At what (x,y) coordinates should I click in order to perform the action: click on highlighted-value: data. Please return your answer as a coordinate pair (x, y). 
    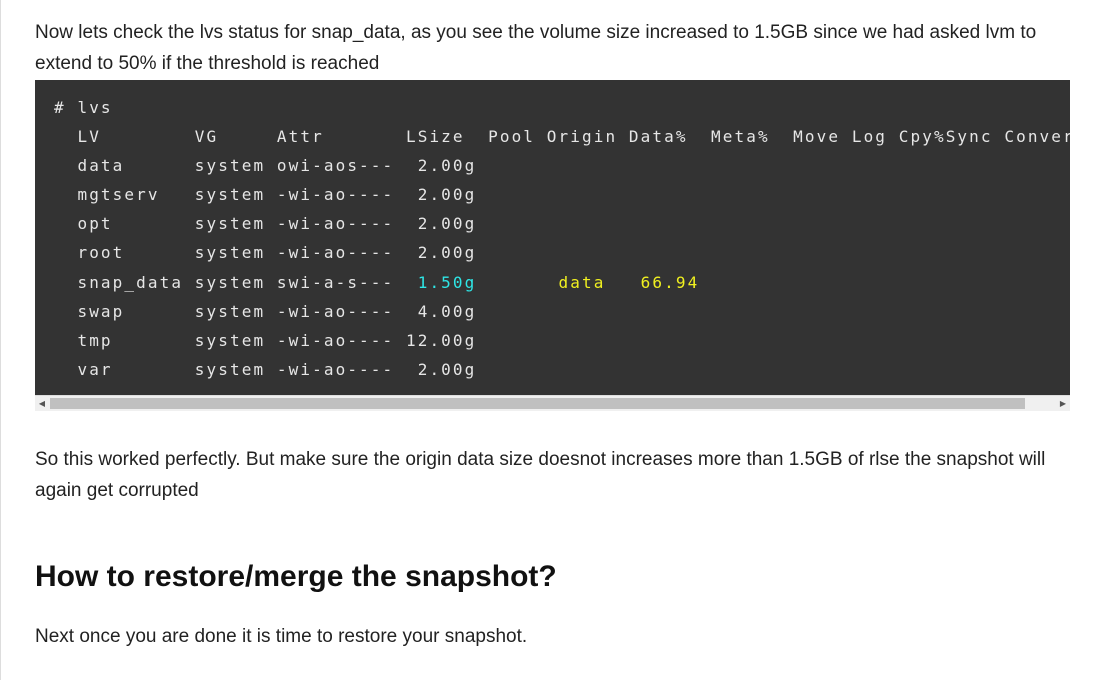
    Looking at the image, I should click on (582, 282).